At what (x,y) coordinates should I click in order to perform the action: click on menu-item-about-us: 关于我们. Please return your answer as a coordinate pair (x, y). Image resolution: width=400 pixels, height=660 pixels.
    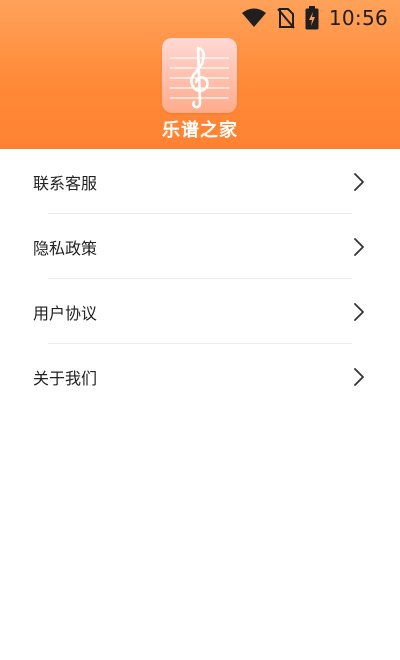
    Looking at the image, I should click on (200, 376).